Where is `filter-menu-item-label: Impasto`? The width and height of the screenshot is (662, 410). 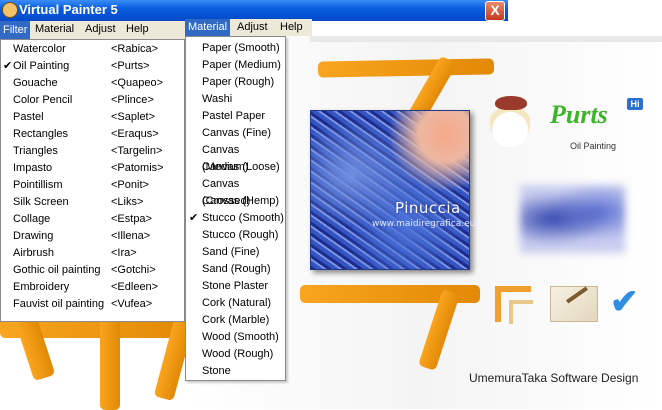 filter-menu-item-label: Impasto is located at coordinates (33, 168).